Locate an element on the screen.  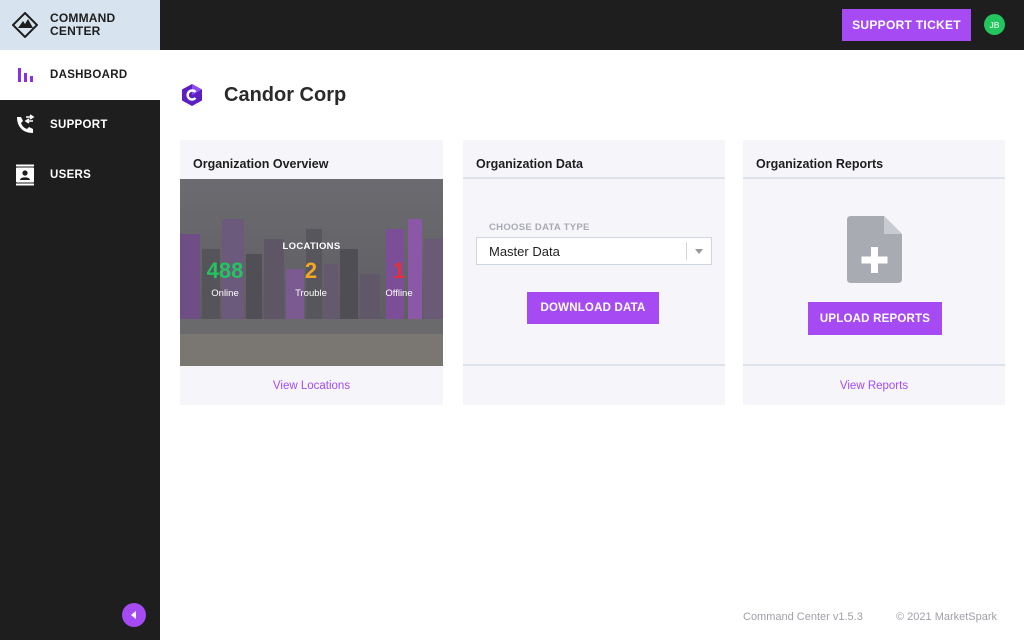
page-title: Candor Corp is located at coordinates (285, 95).